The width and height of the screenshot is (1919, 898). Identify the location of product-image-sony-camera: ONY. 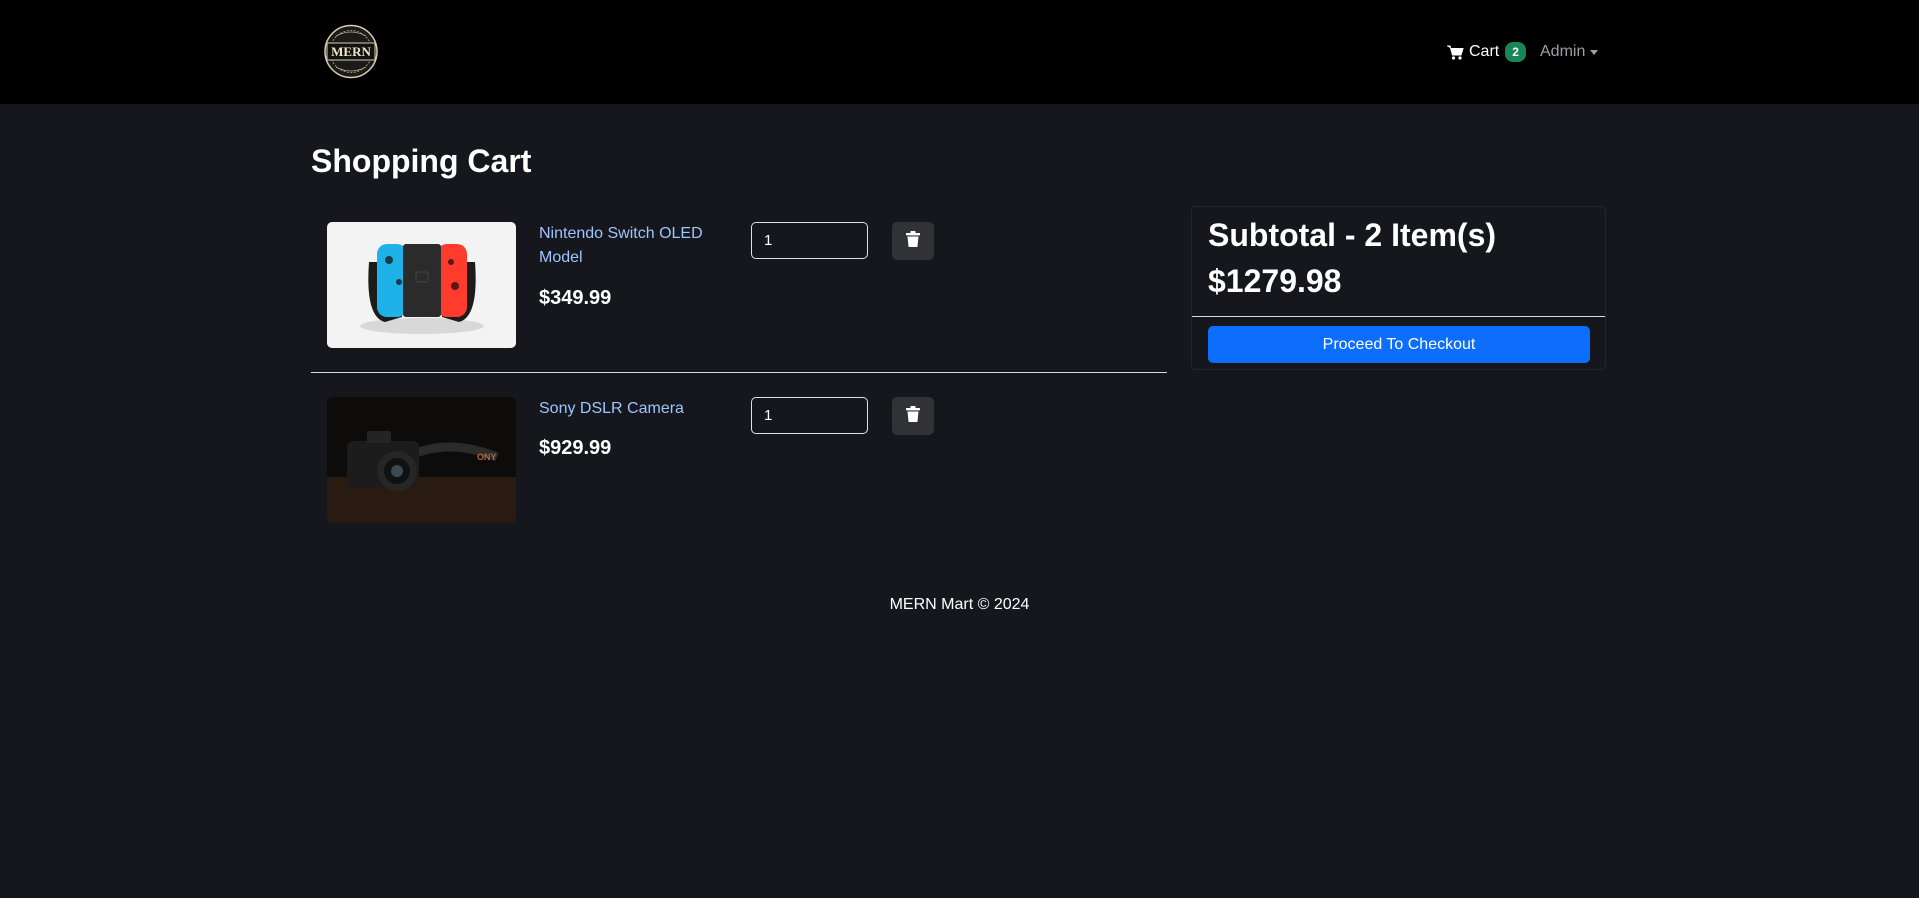
(421, 460).